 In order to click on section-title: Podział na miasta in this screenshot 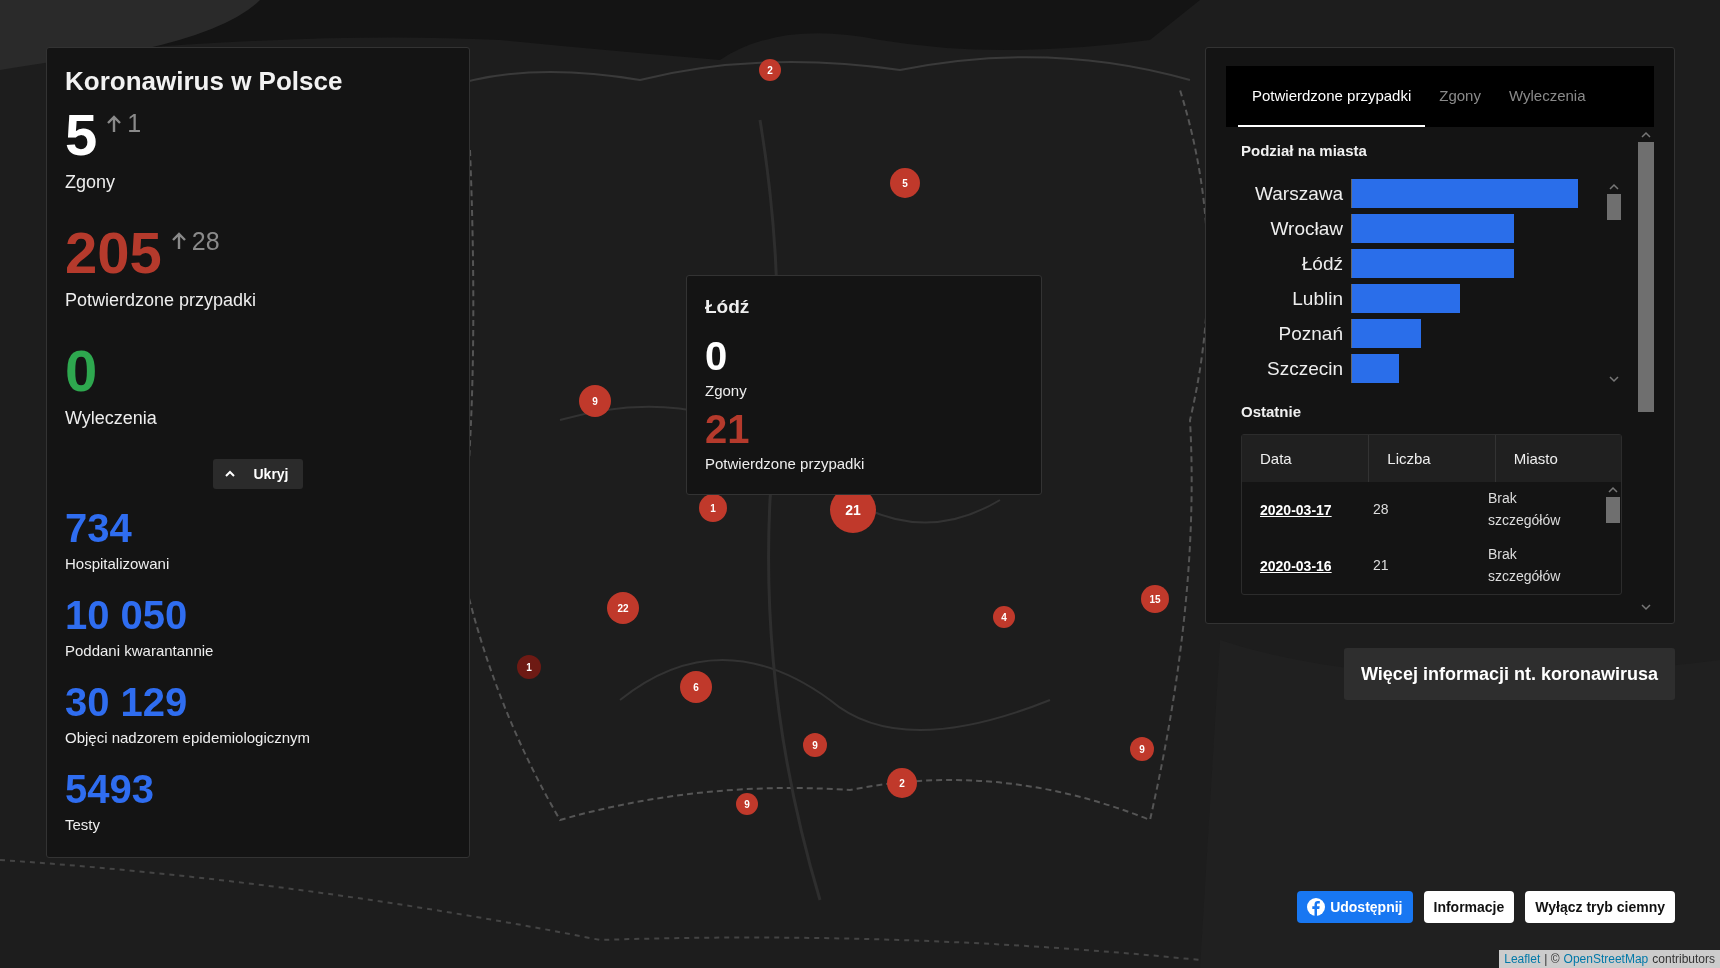, I will do `click(1304, 150)`.